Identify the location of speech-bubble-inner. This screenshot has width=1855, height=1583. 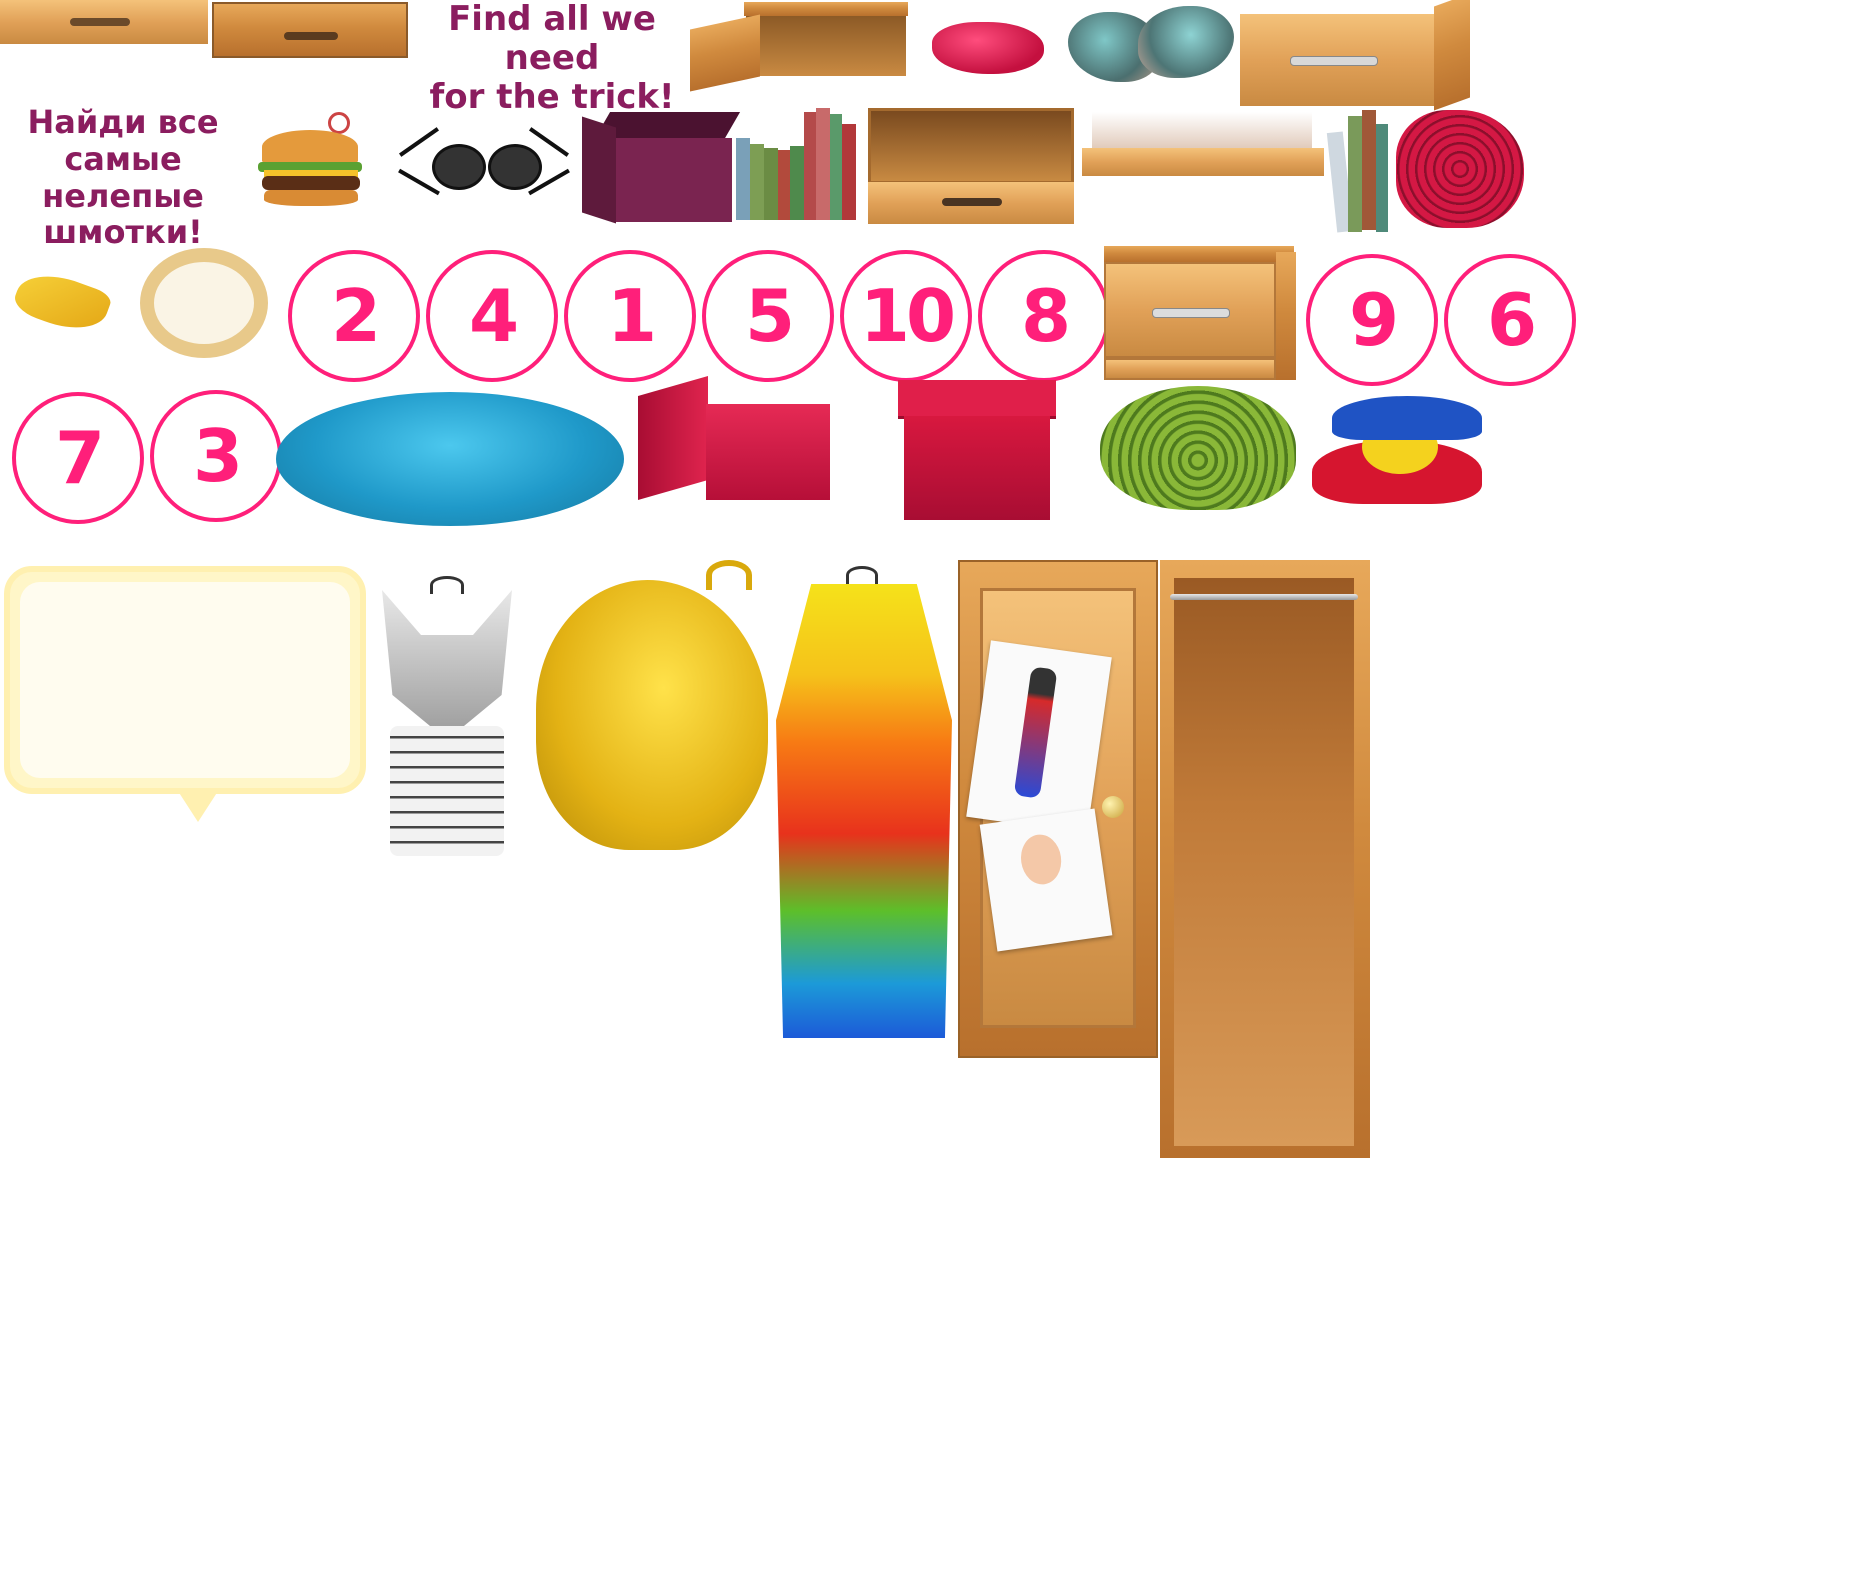
(185, 680).